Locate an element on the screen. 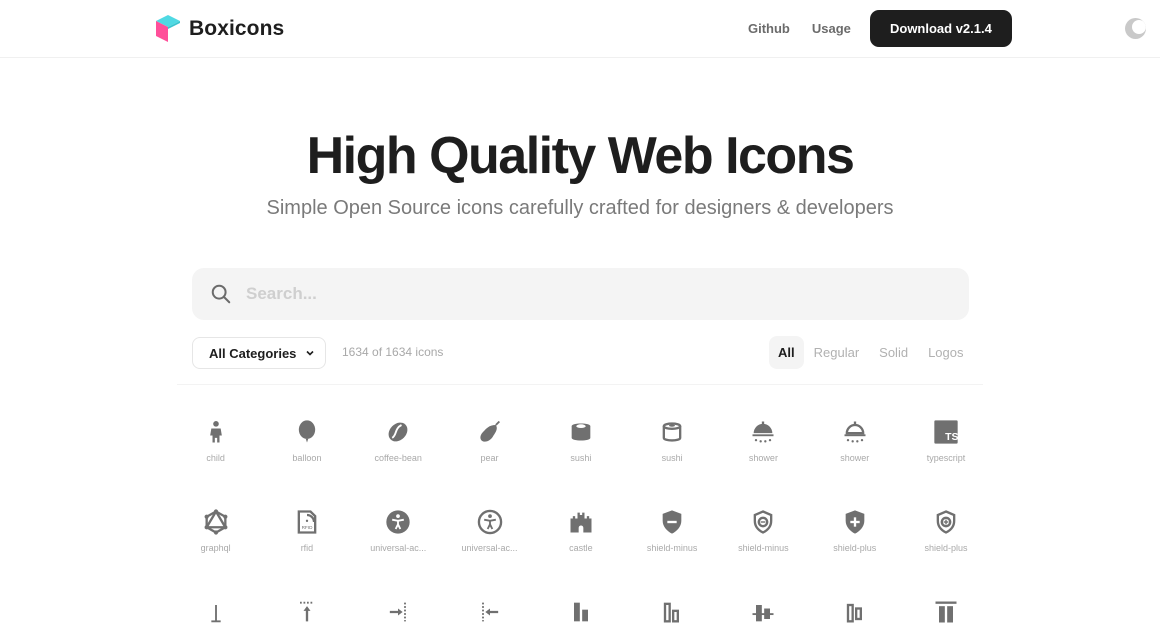 The width and height of the screenshot is (1160, 632). category-dropdown: All Categories is located at coordinates (259, 353).